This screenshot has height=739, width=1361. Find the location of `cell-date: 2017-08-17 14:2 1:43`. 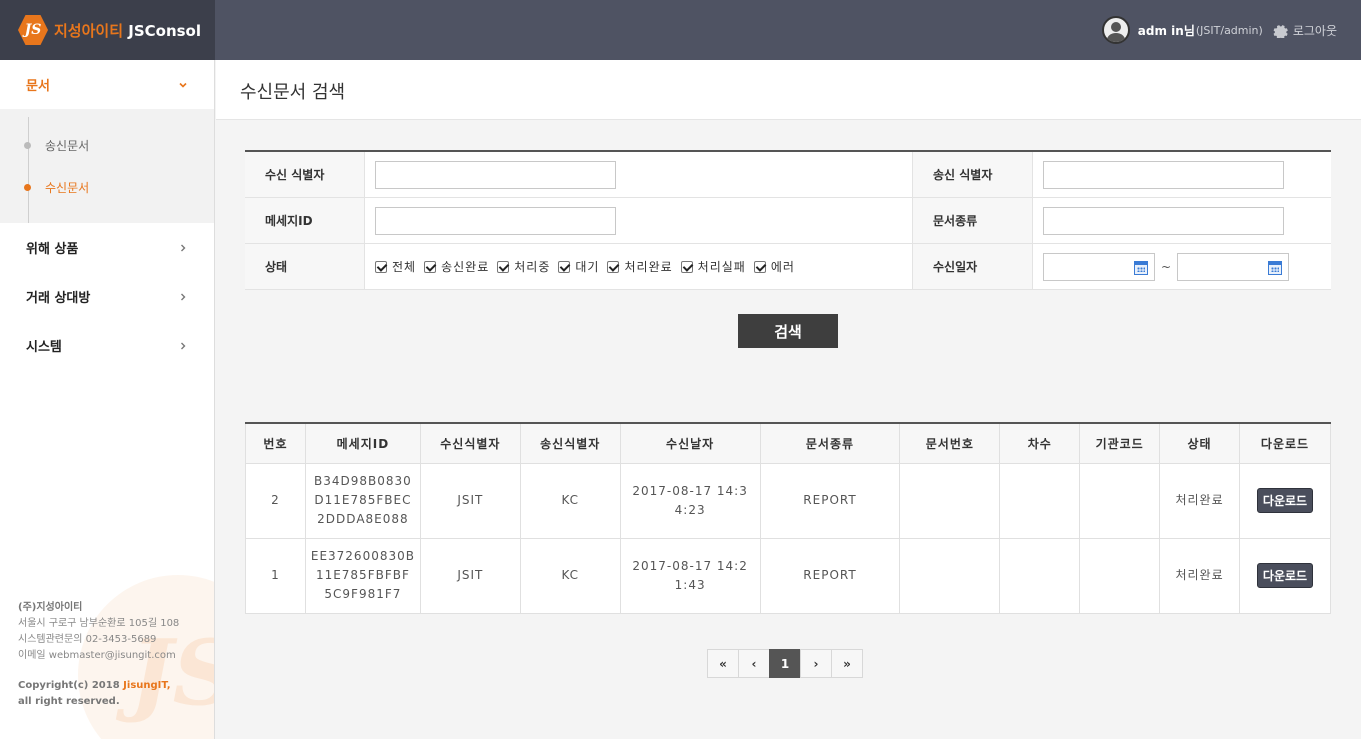

cell-date: 2017-08-17 14:2 1:43 is located at coordinates (690, 575).